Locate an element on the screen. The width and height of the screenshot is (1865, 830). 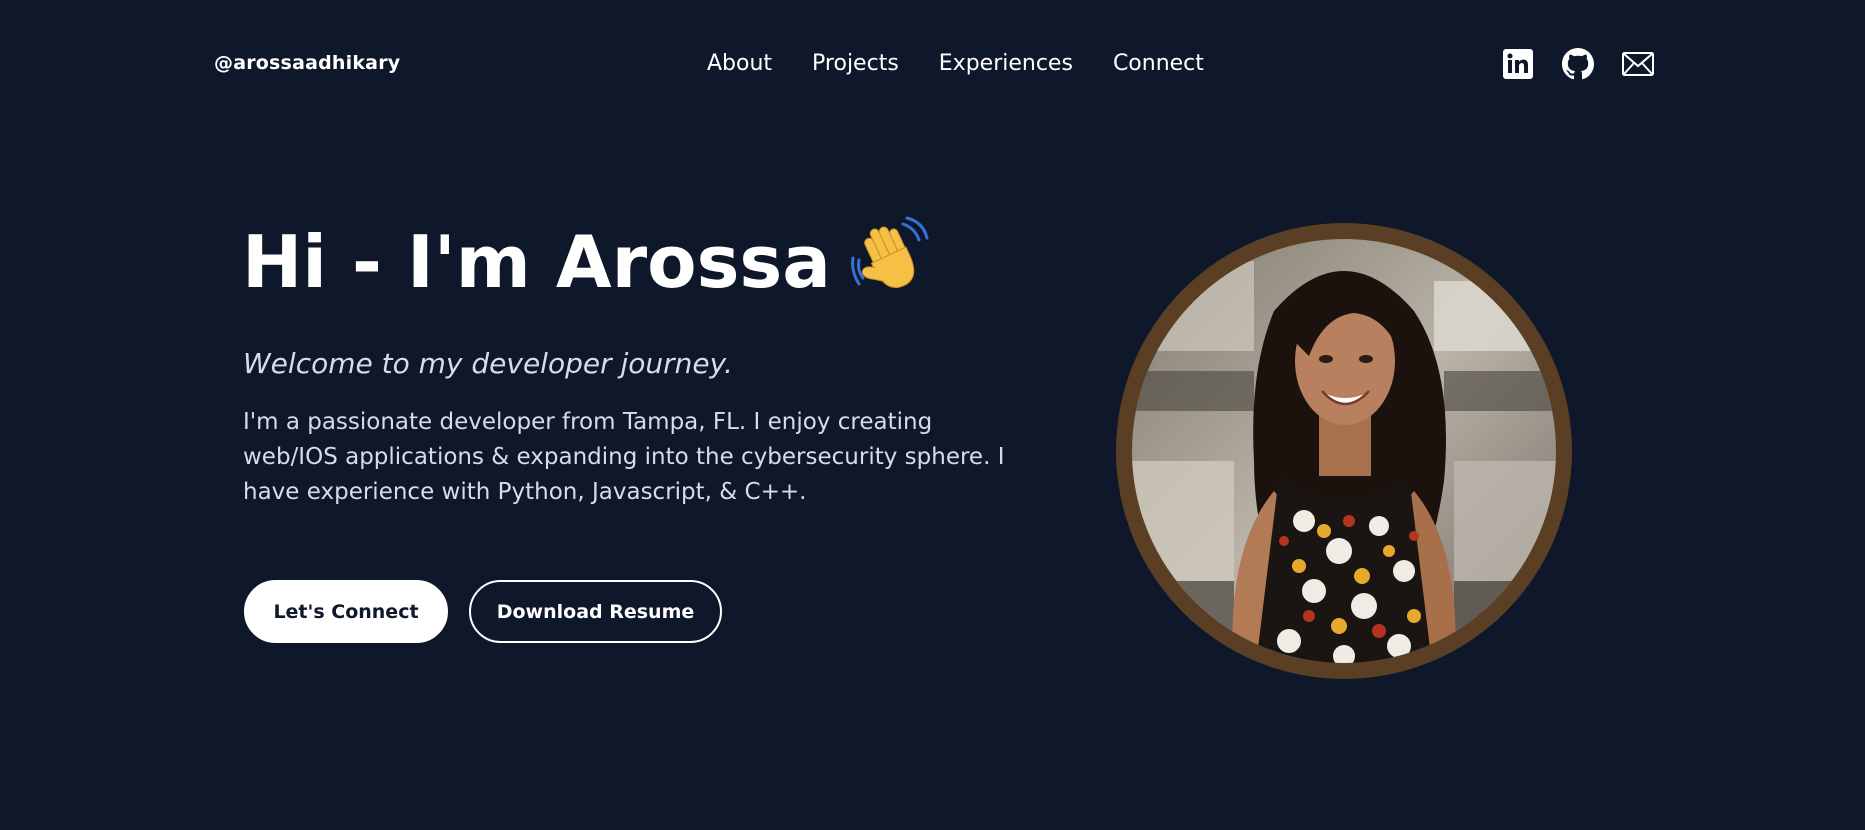
linkedin-icon is located at coordinates (1518, 64).